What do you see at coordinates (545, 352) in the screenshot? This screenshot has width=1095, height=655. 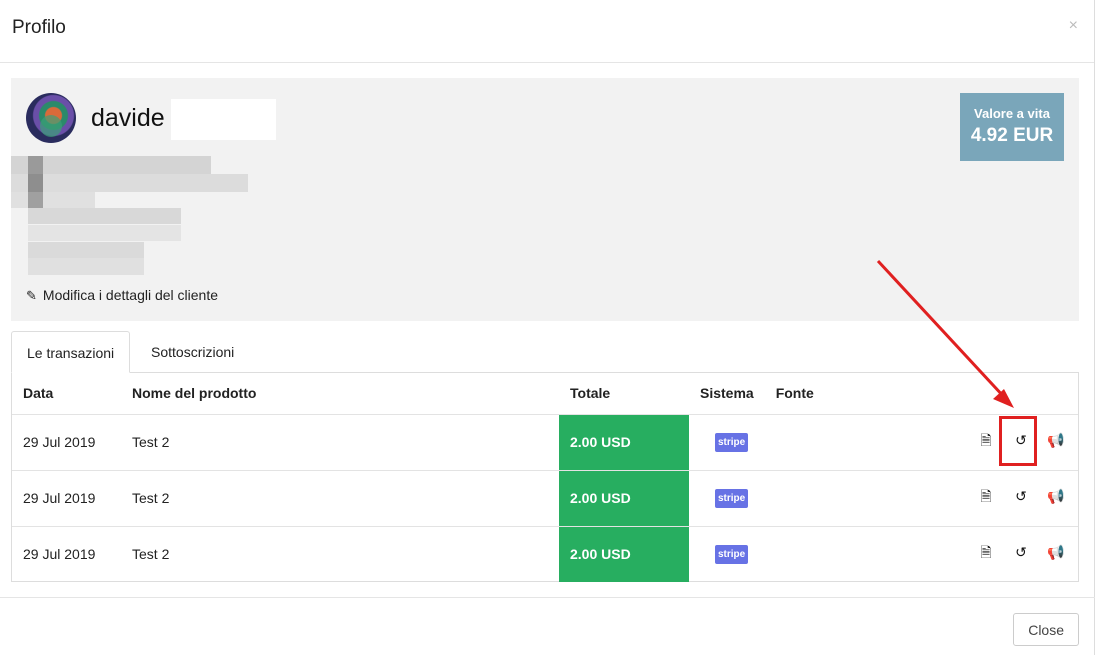 I see `profile-tabs: Le transazioni Sottoscrizioni` at bounding box center [545, 352].